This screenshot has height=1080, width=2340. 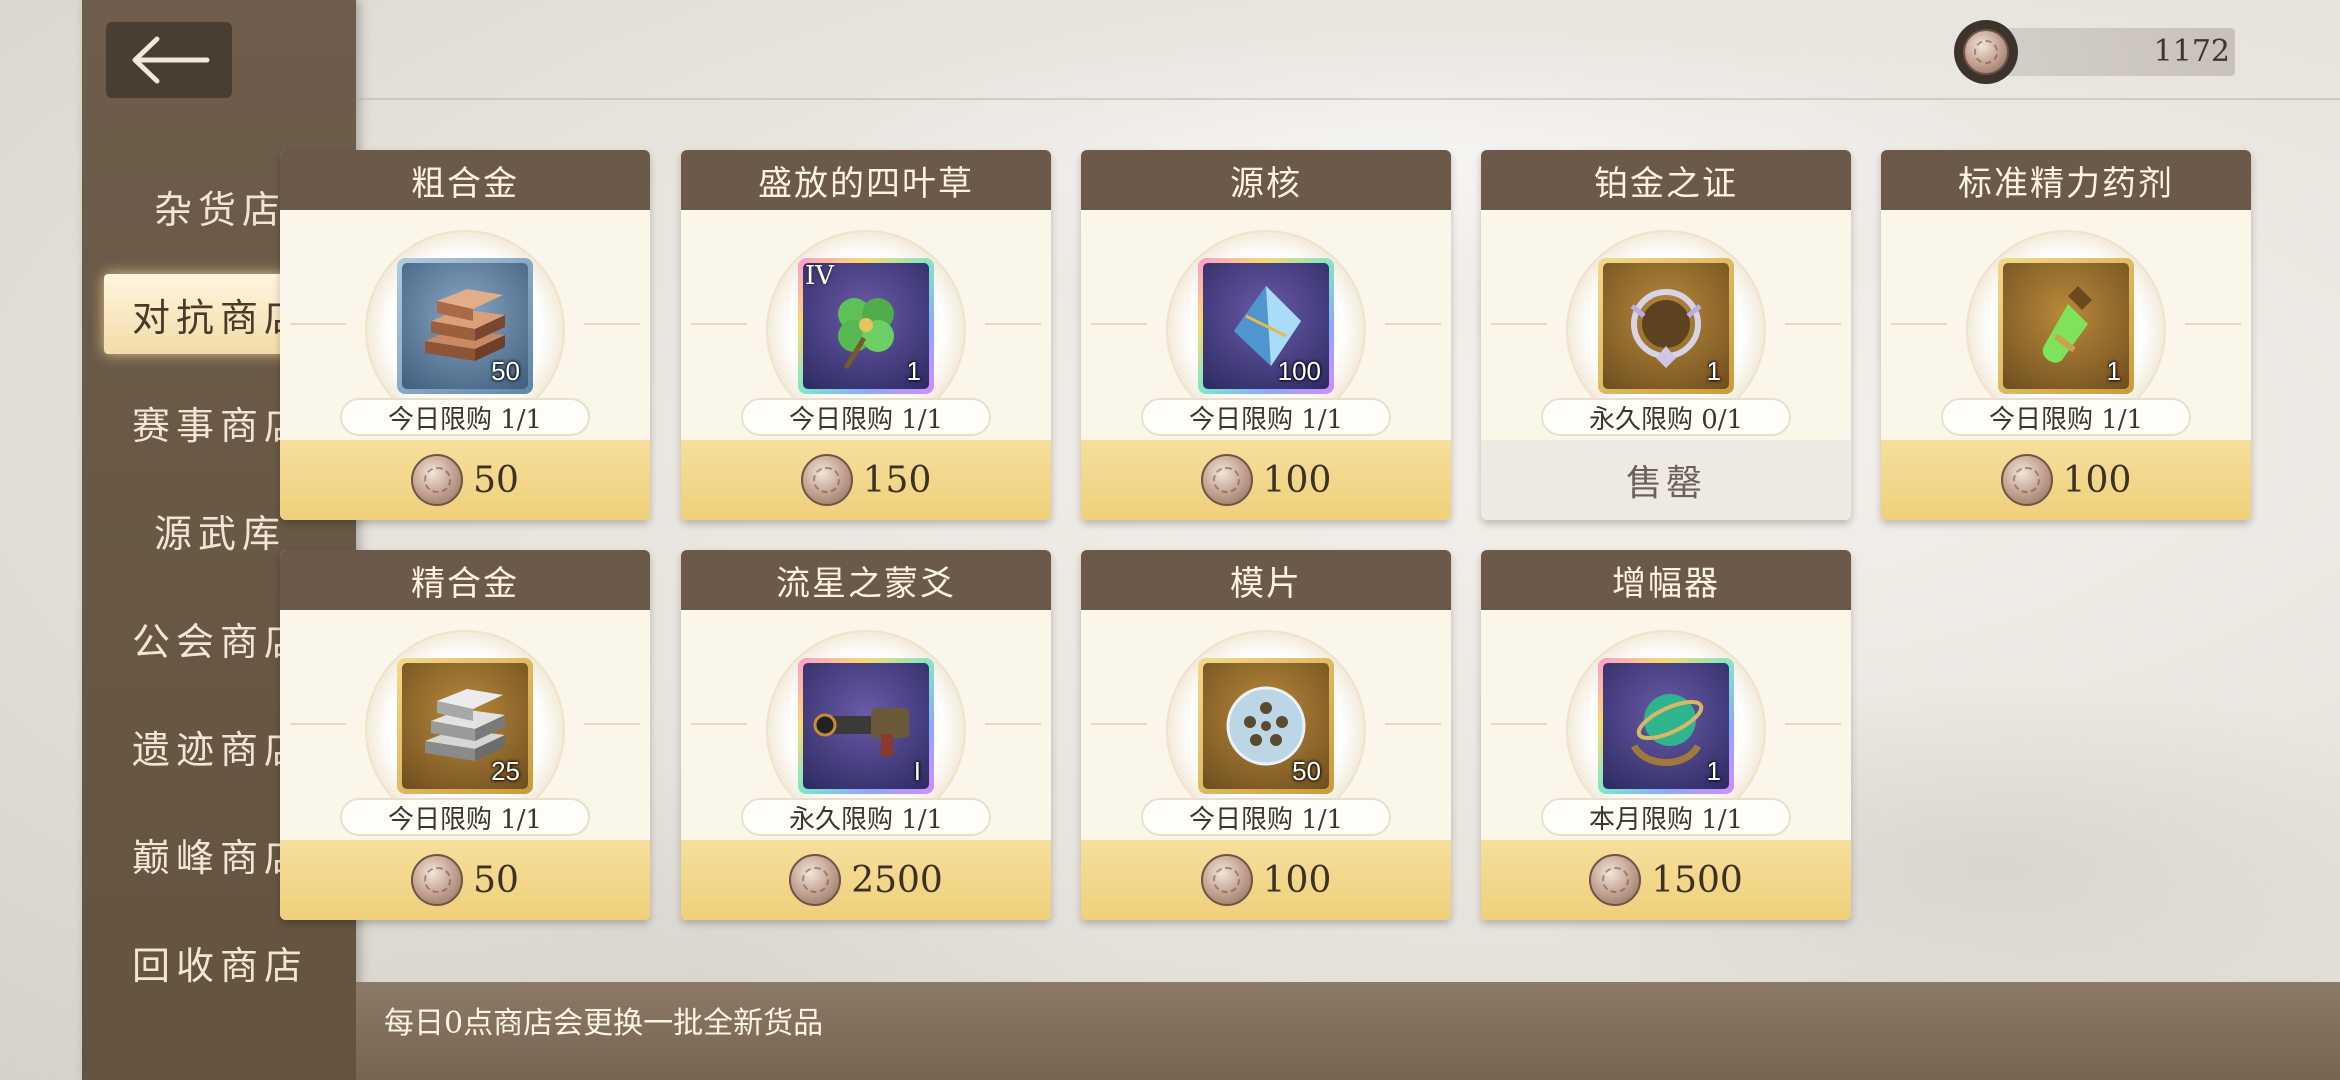 I want to click on shop-item-card: 盛放的四叶草 IV 1 今日限购 1/1 150, so click(x=866, y=335).